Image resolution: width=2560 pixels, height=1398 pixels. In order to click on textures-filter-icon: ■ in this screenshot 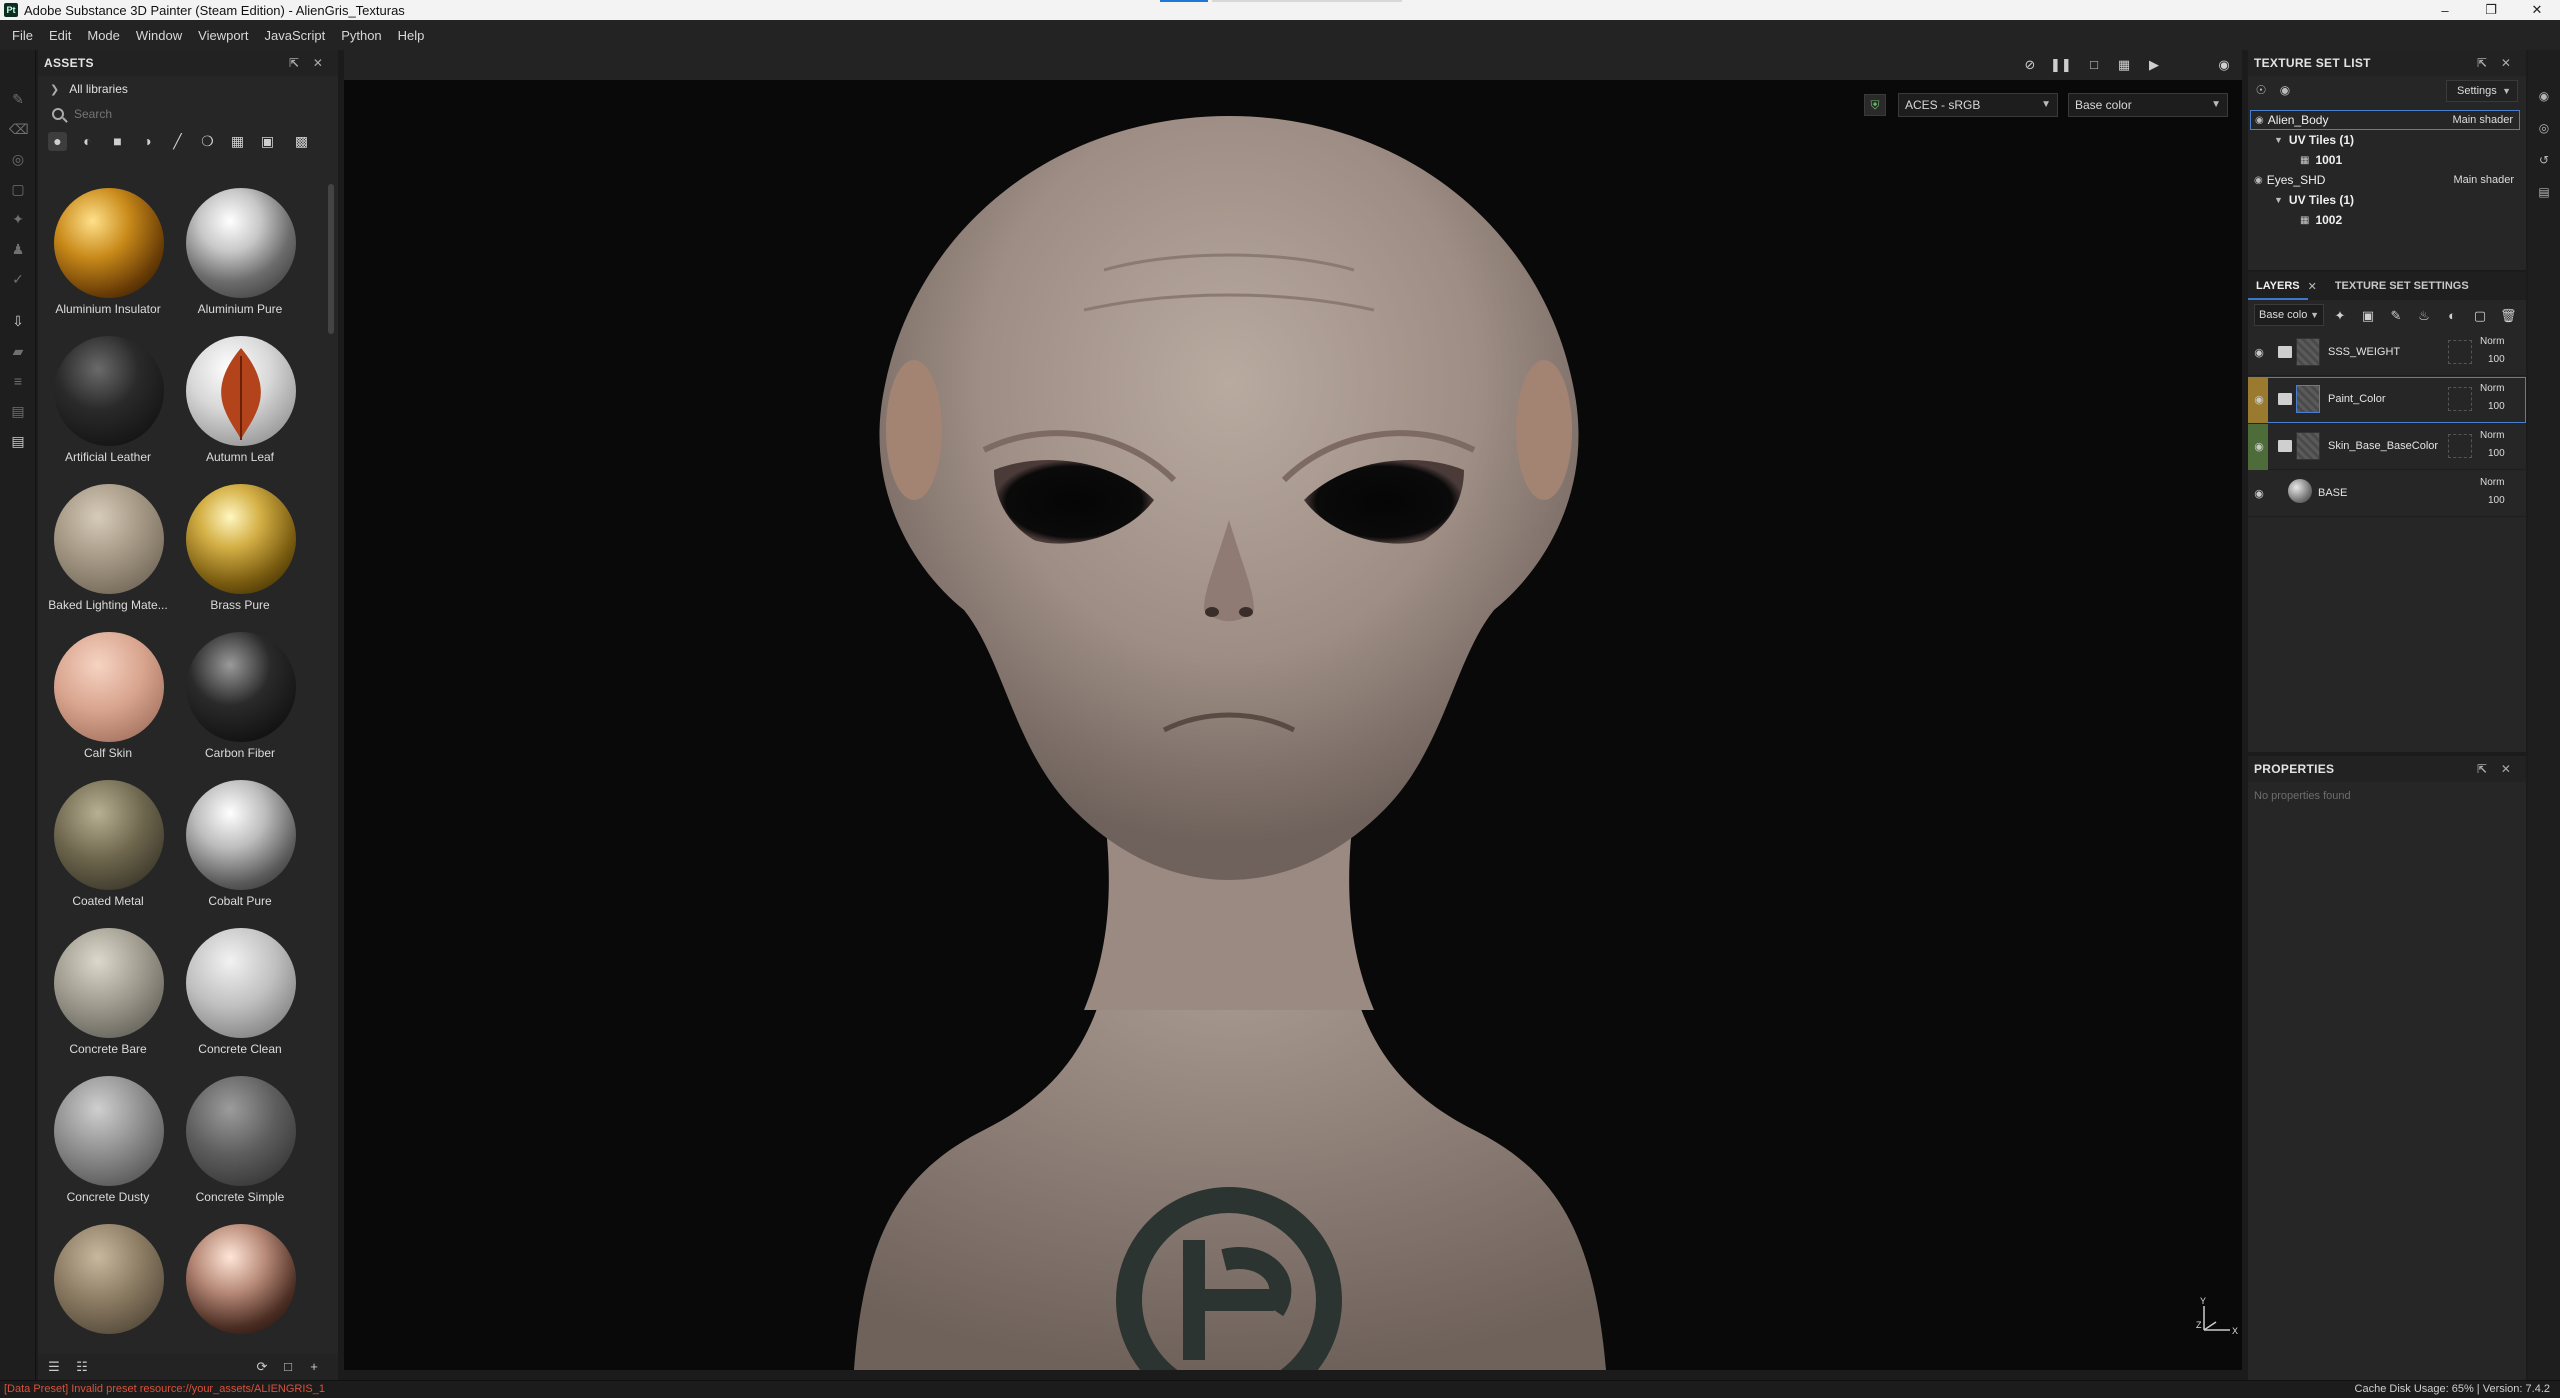, I will do `click(117, 141)`.